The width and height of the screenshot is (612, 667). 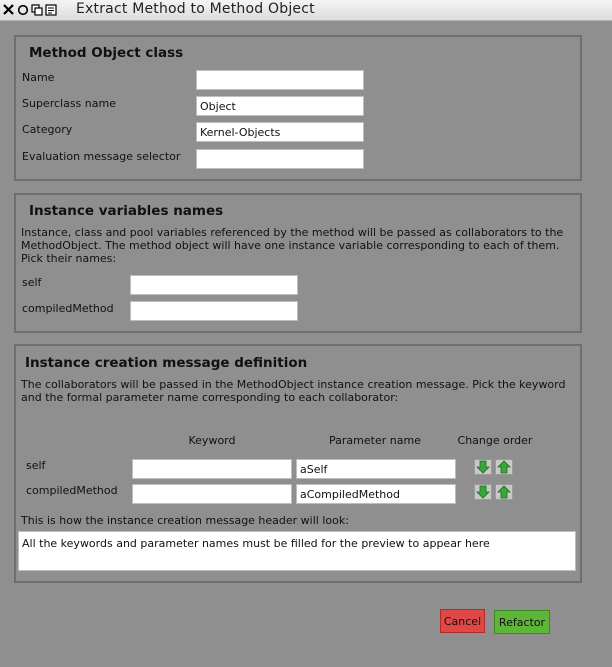 I want to click on order-column-header: Change order, so click(x=495, y=440).